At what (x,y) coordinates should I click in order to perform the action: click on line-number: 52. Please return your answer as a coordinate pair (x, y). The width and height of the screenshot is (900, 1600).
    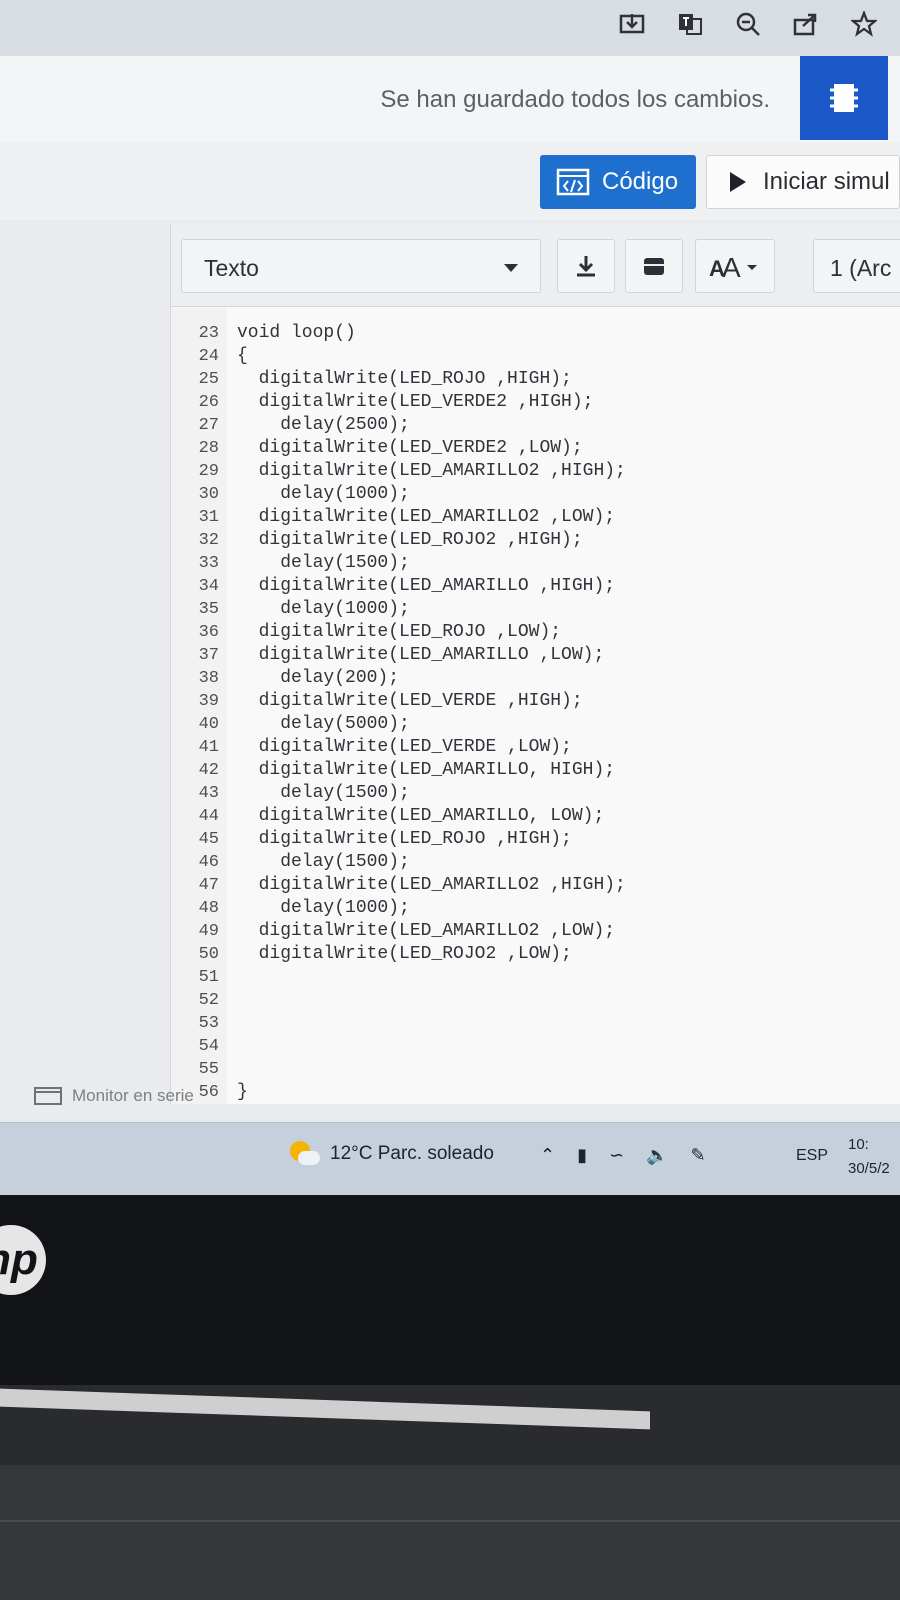
    Looking at the image, I should click on (208, 1000).